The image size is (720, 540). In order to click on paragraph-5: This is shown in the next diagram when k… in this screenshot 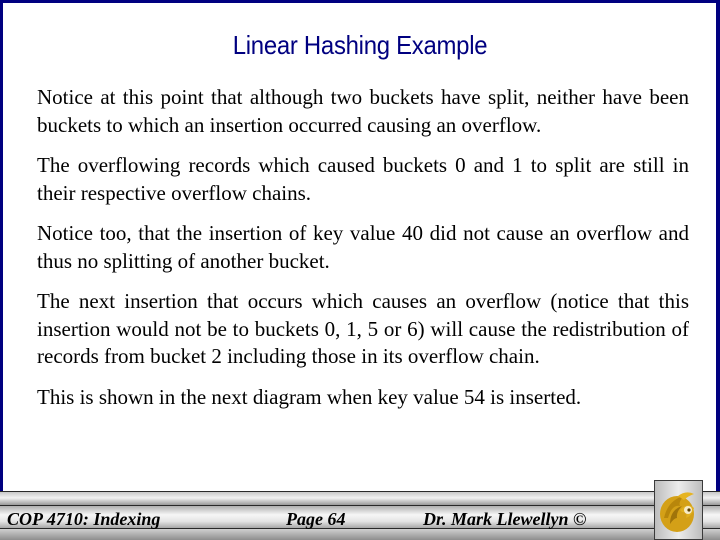, I will do `click(309, 396)`.